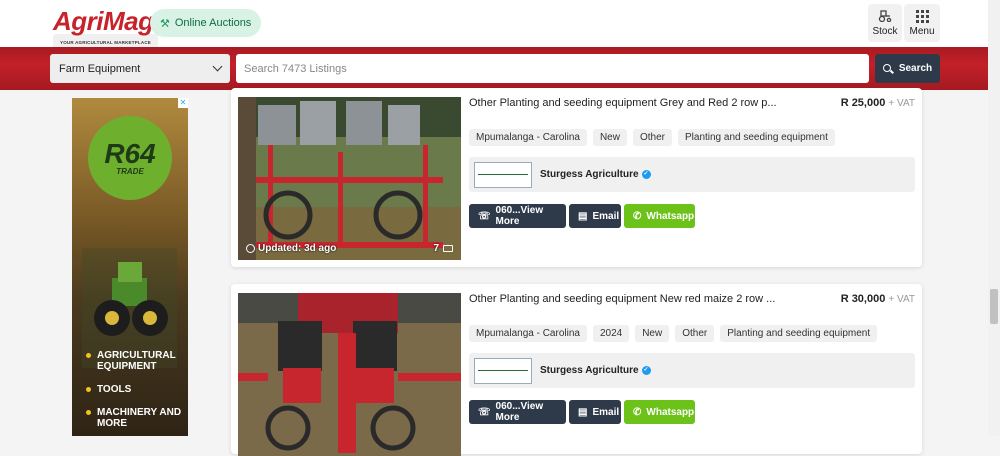  Describe the element at coordinates (994, 306) in the screenshot. I see `page-scrollbar-thumb` at that location.